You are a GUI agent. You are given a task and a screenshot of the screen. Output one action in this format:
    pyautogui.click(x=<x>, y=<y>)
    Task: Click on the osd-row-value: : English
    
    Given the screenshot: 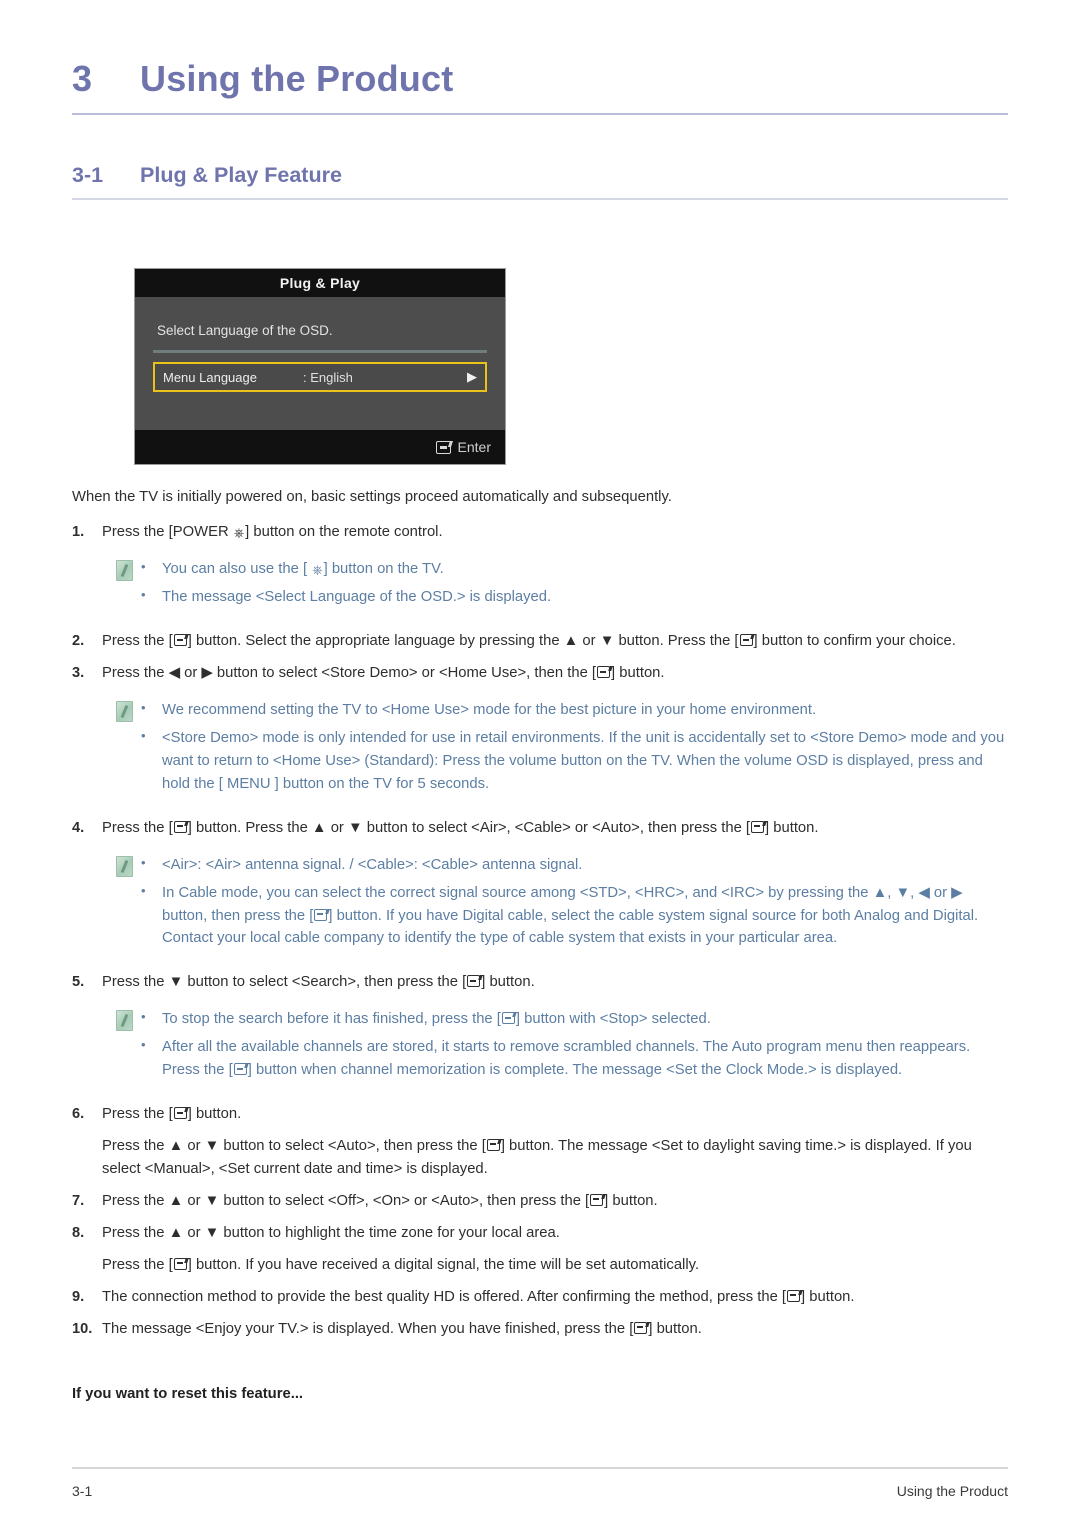 What is the action you would take?
    pyautogui.click(x=328, y=377)
    